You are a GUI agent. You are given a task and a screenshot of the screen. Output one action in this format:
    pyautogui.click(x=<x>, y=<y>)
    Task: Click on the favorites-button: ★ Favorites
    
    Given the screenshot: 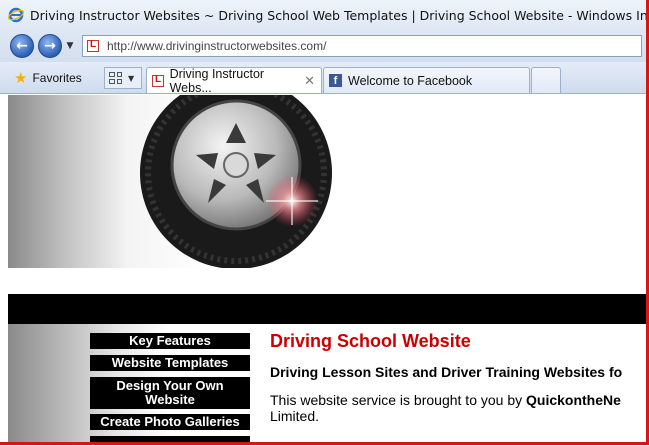 What is the action you would take?
    pyautogui.click(x=48, y=78)
    